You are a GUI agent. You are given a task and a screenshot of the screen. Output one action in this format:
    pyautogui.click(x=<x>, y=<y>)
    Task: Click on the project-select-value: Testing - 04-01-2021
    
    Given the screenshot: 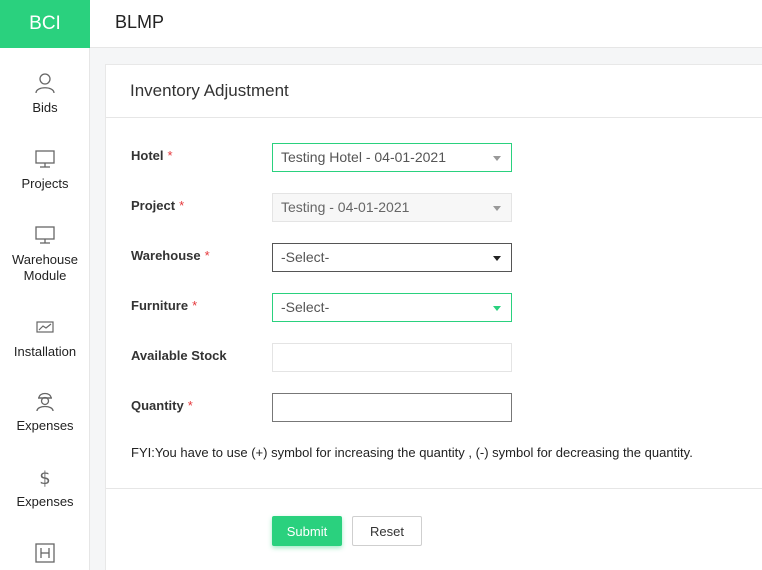 What is the action you would take?
    pyautogui.click(x=345, y=207)
    